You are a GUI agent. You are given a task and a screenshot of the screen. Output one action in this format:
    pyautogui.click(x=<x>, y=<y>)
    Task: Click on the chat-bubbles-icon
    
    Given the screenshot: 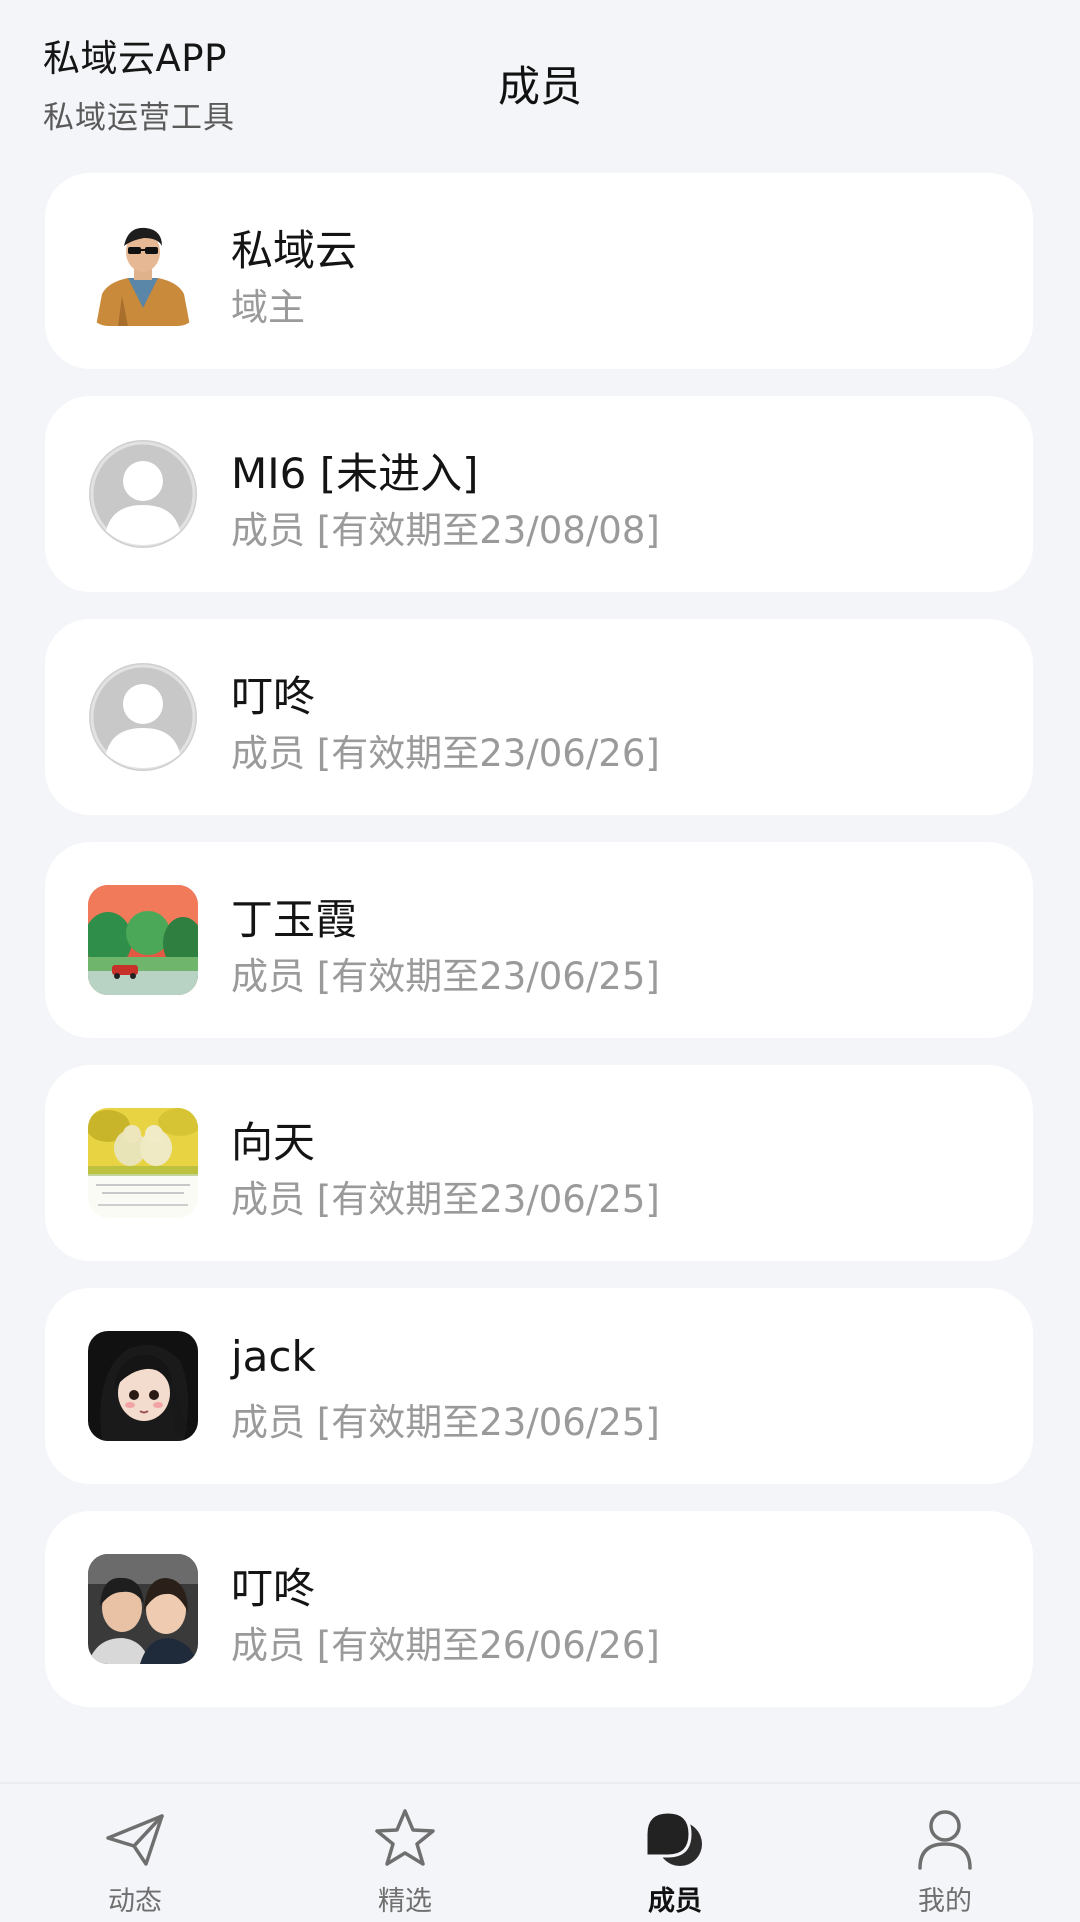 What is the action you would take?
    pyautogui.click(x=675, y=1839)
    